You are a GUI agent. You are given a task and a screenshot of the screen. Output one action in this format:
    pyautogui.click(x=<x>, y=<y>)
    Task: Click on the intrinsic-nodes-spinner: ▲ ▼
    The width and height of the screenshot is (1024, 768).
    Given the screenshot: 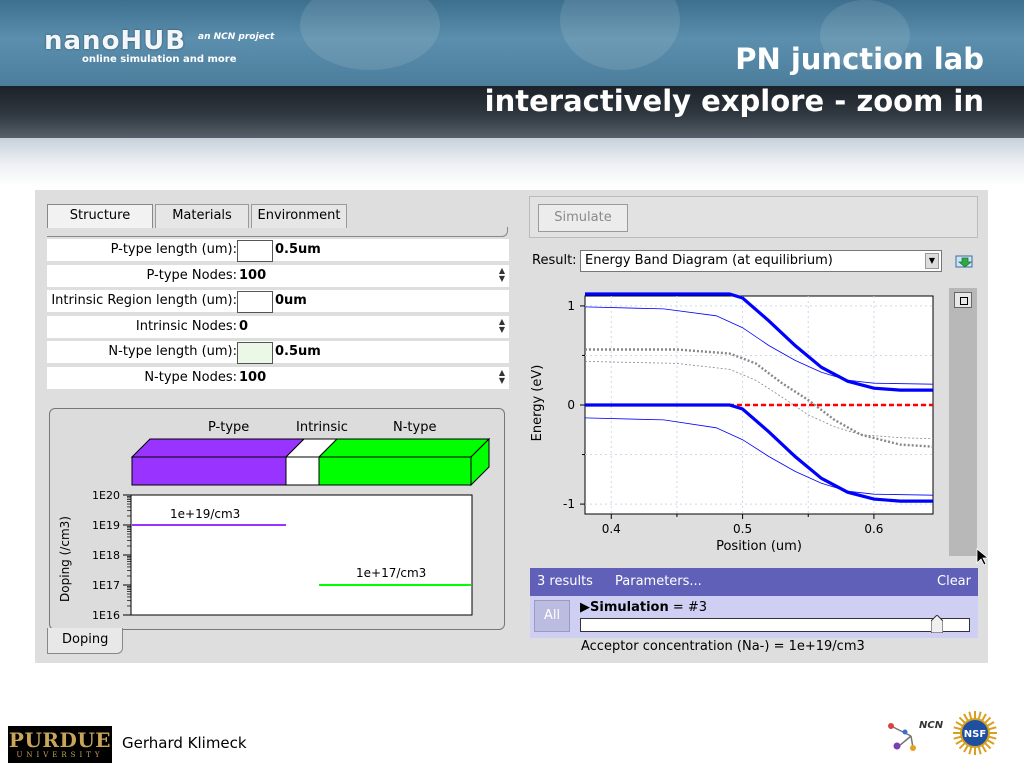 What is the action you would take?
    pyautogui.click(x=502, y=327)
    